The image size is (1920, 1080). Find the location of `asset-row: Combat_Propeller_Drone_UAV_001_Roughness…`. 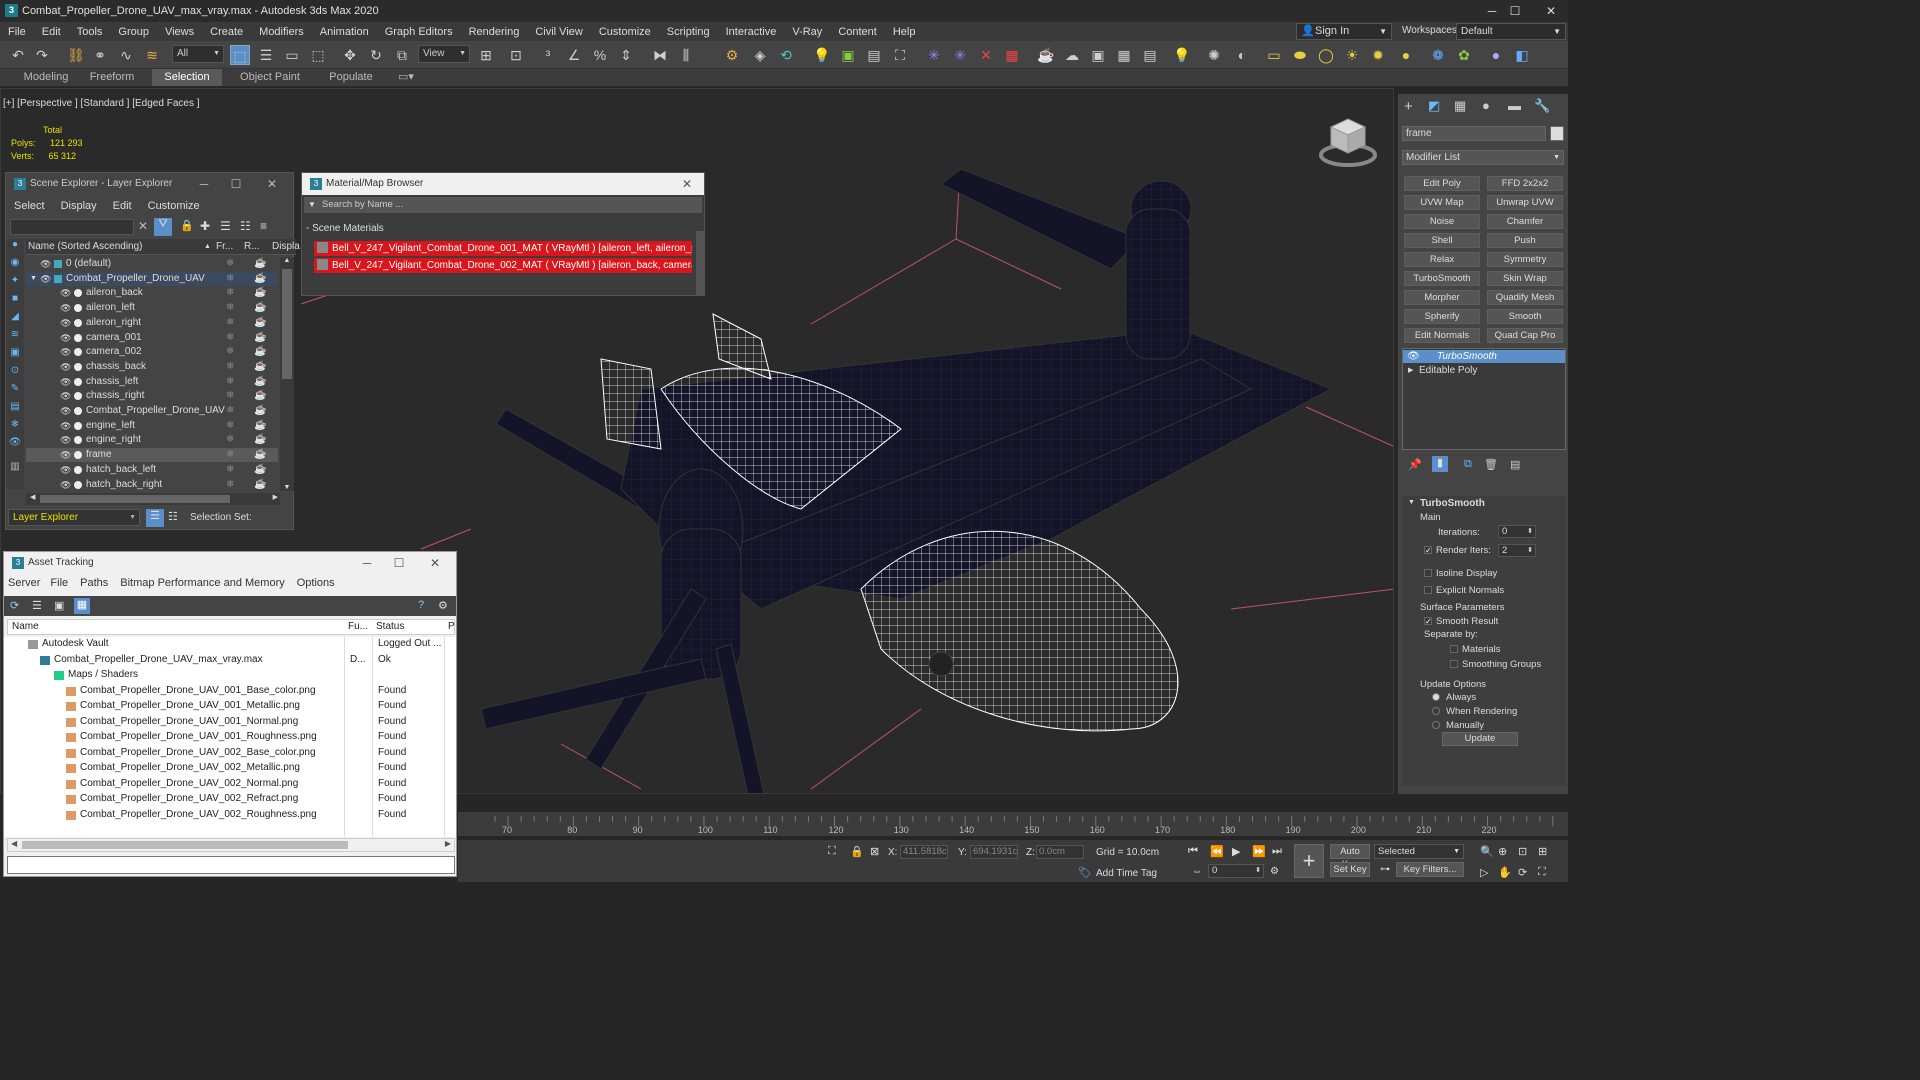

asset-row: Combat_Propeller_Drone_UAV_001_Roughness… is located at coordinates (230, 738).